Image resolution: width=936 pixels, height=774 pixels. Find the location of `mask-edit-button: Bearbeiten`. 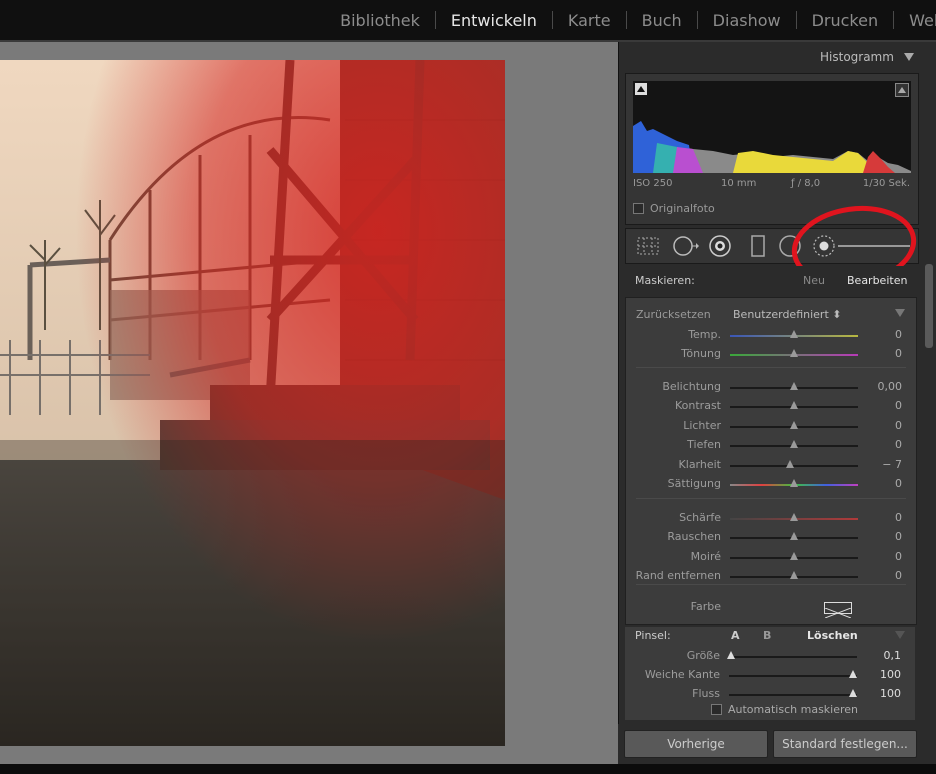

mask-edit-button: Bearbeiten is located at coordinates (877, 280).